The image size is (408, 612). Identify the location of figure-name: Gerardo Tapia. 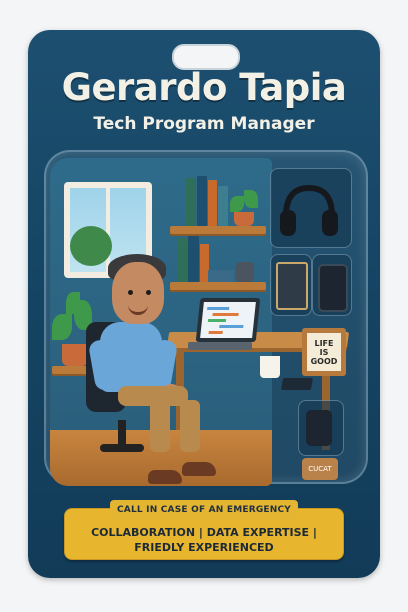
(204, 87).